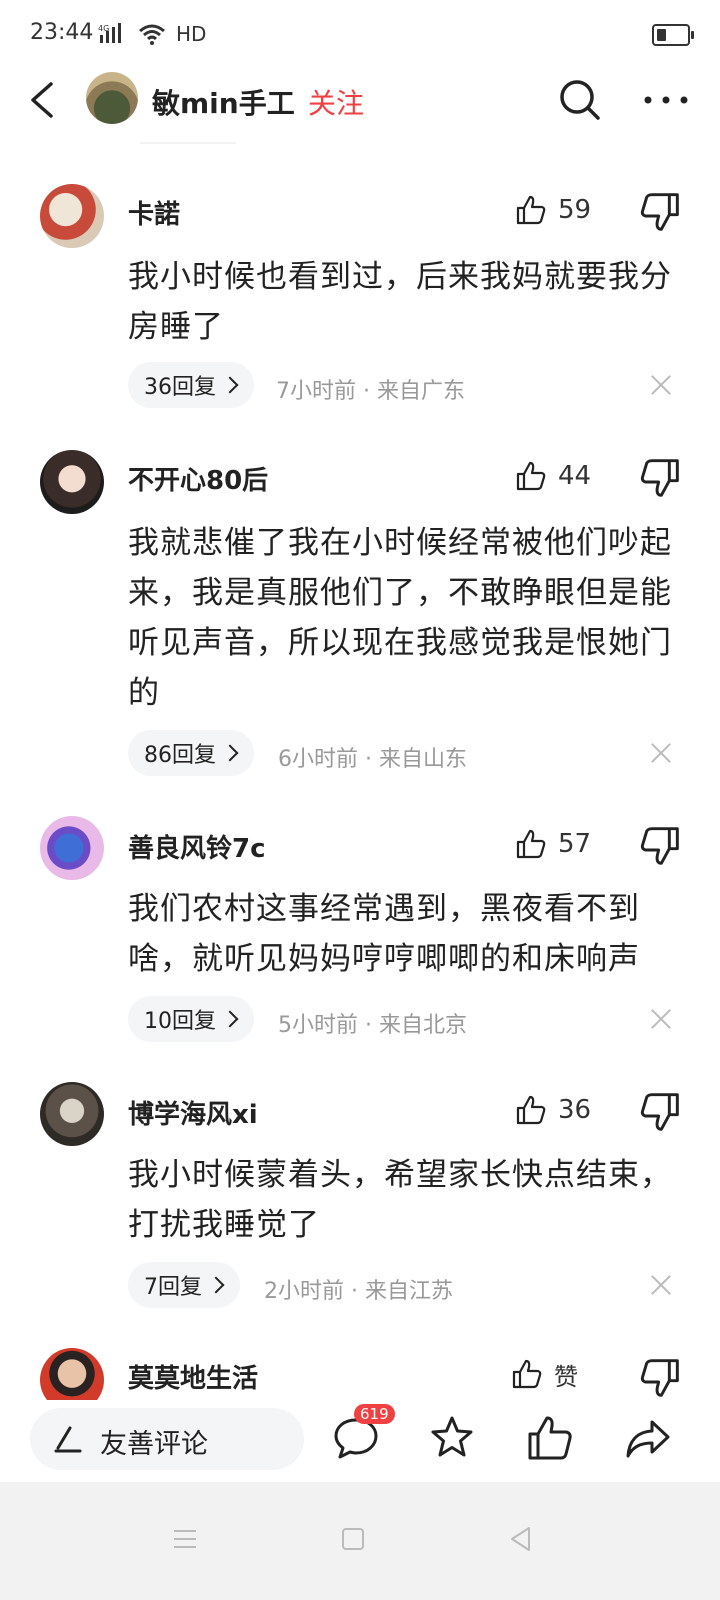 Image resolution: width=720 pixels, height=1600 pixels. What do you see at coordinates (336, 102) in the screenshot?
I see `follow-button: 关注` at bounding box center [336, 102].